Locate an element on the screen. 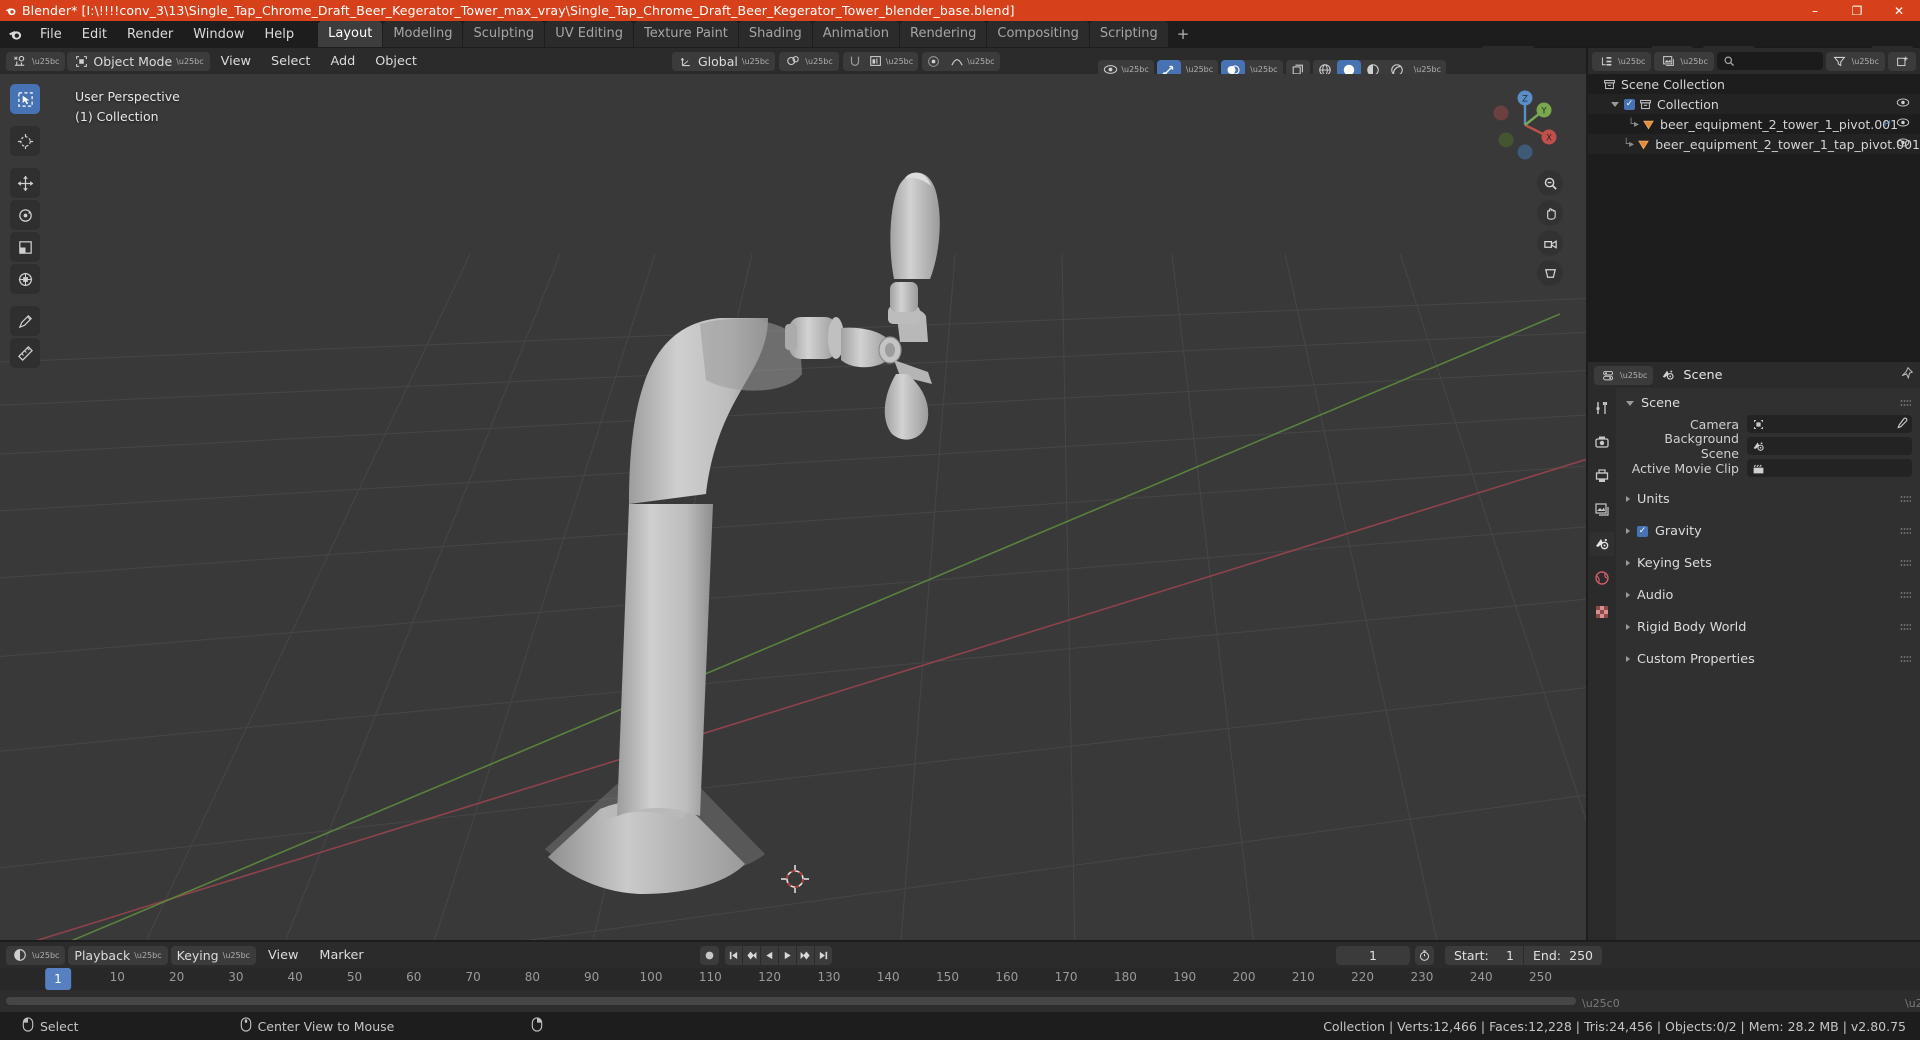 The width and height of the screenshot is (1920, 1040). outliner-filter-button: \u25bc is located at coordinates (1855, 61).